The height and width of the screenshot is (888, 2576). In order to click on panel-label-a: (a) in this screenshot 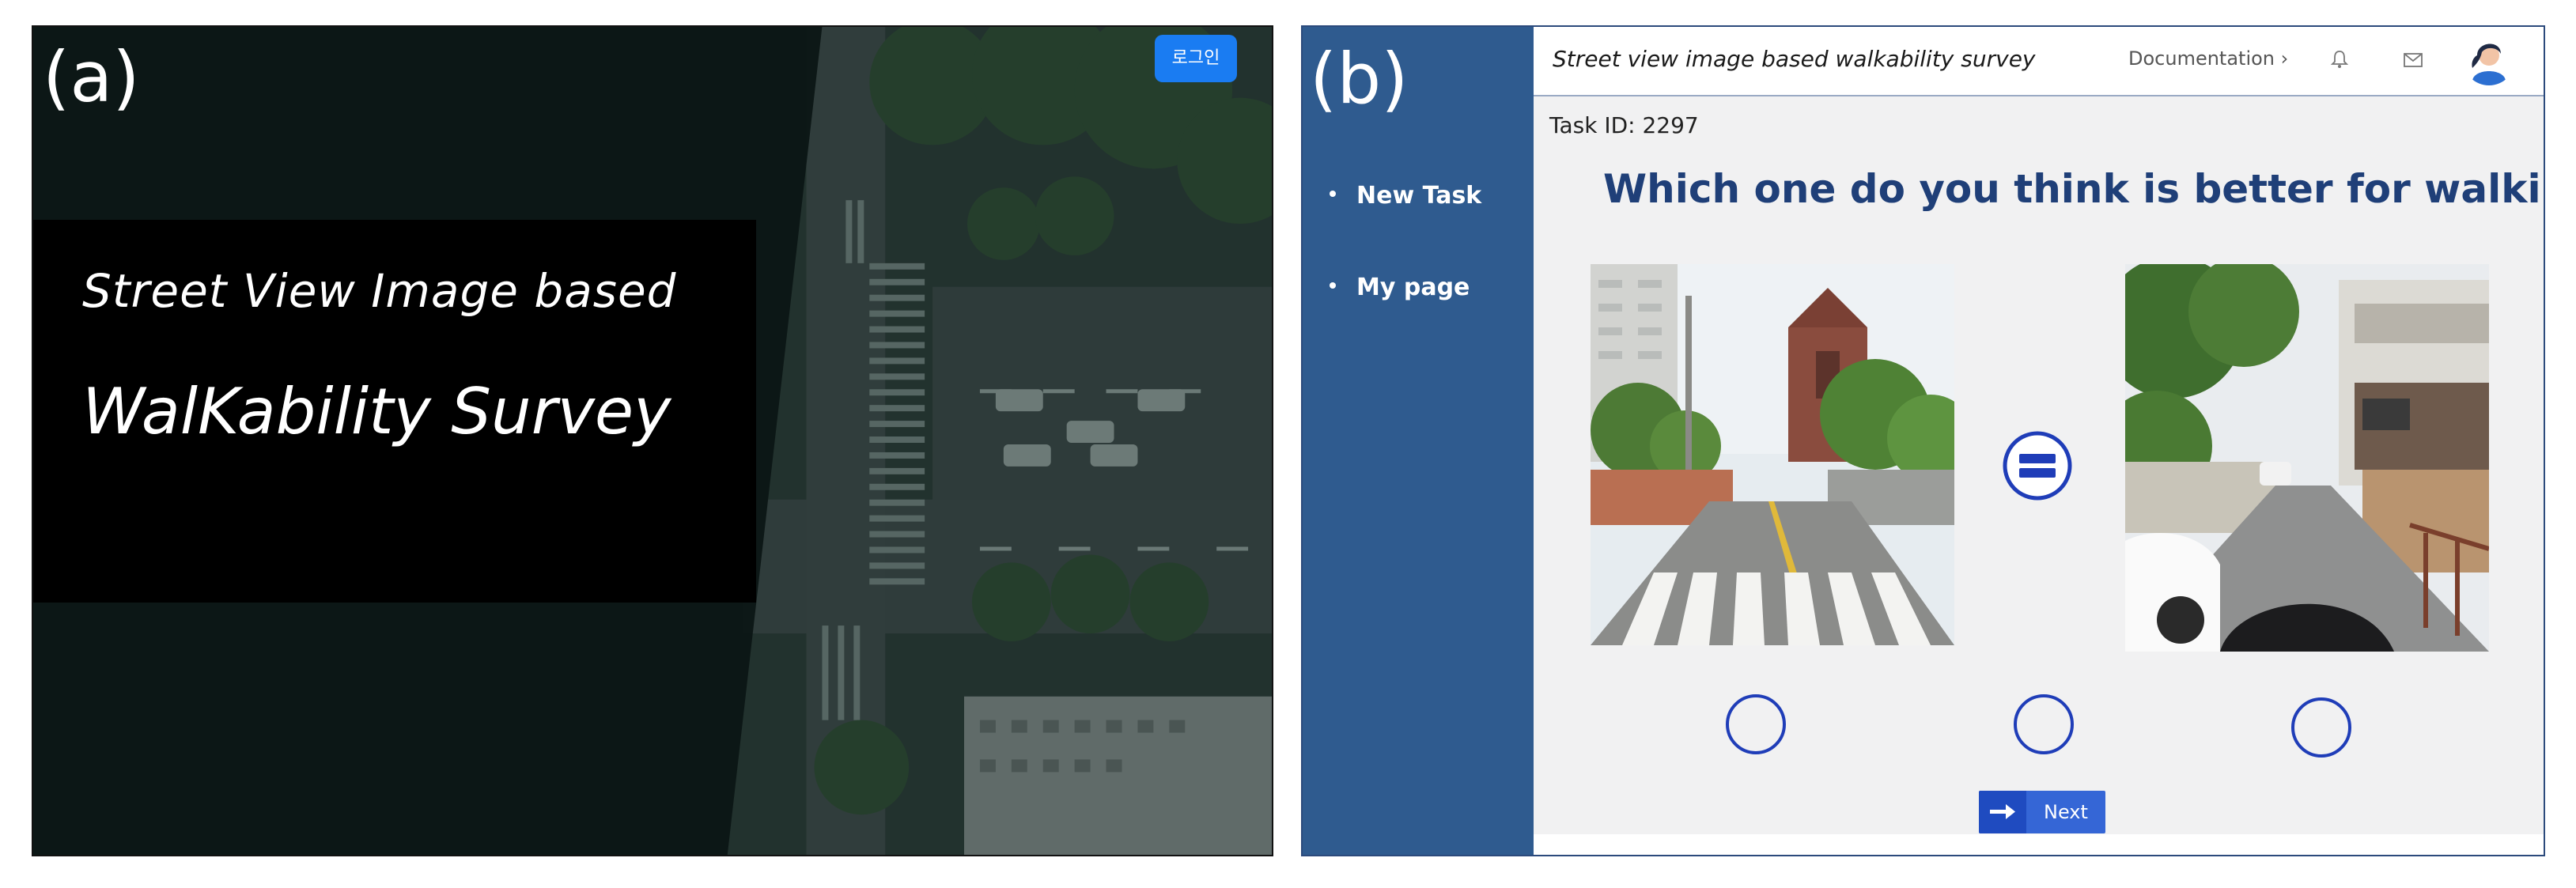, I will do `click(92, 77)`.